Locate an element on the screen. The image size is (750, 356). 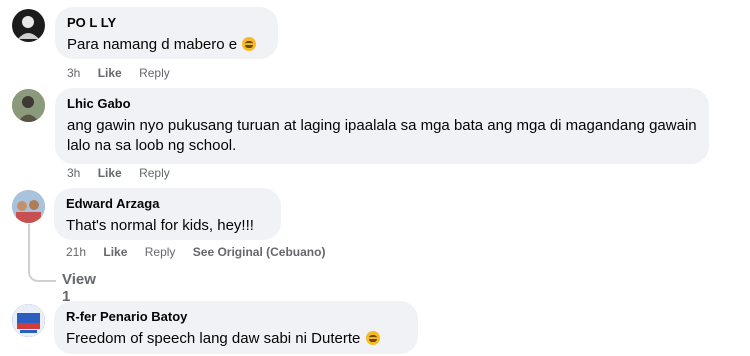
comment-author: Lhic Gabo is located at coordinates (382, 103).